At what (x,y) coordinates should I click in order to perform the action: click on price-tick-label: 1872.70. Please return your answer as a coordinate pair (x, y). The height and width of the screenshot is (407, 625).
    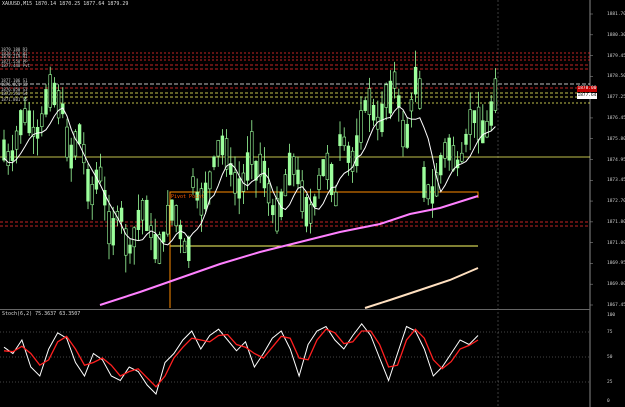
    Looking at the image, I should click on (616, 202).